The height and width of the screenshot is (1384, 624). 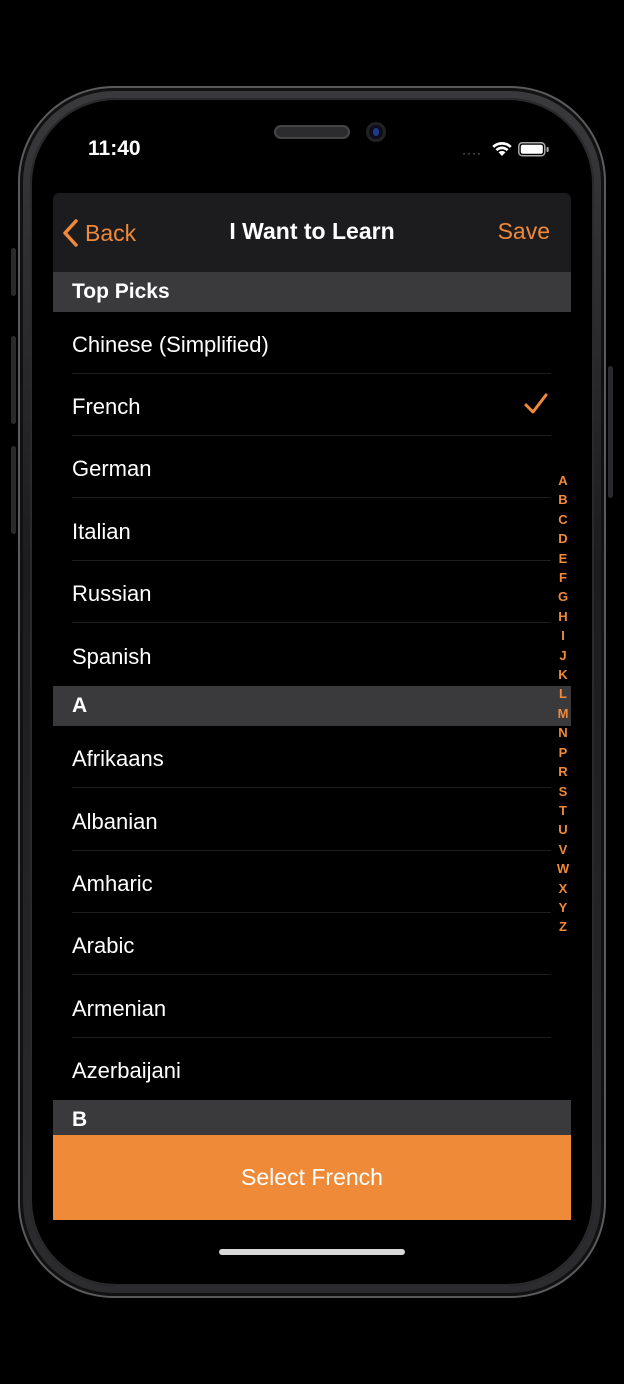 I want to click on list-item-label: Albanian, so click(x=115, y=821).